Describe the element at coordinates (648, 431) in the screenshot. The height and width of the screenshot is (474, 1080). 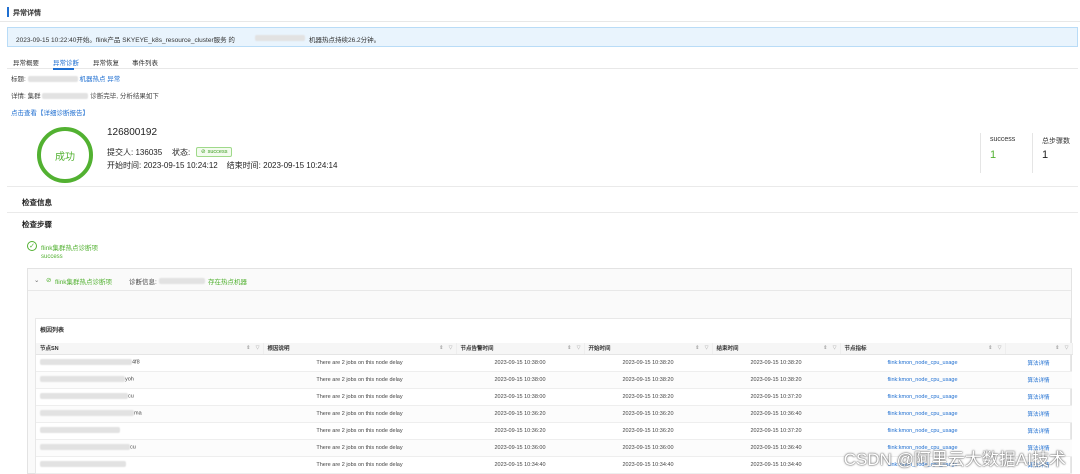
I see `start-time-cell: 2023-09-15 10:36:20` at that location.